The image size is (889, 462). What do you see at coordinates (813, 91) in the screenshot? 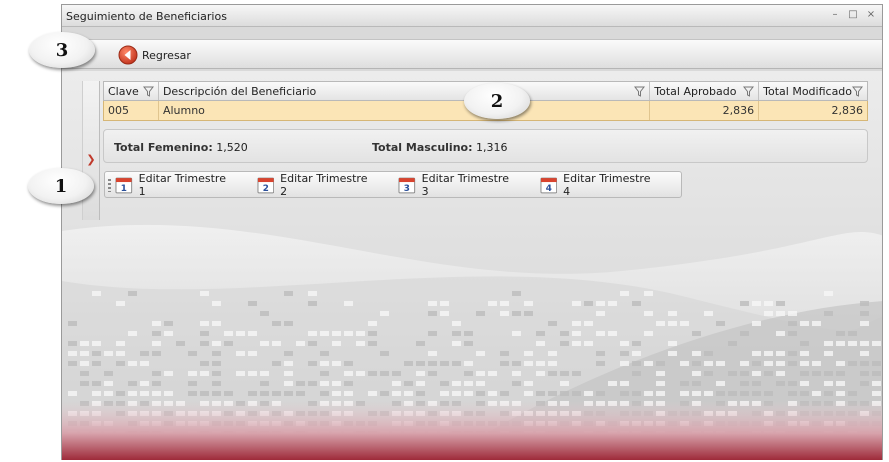
I see `column-header-total-modificado: Total Modificado` at bounding box center [813, 91].